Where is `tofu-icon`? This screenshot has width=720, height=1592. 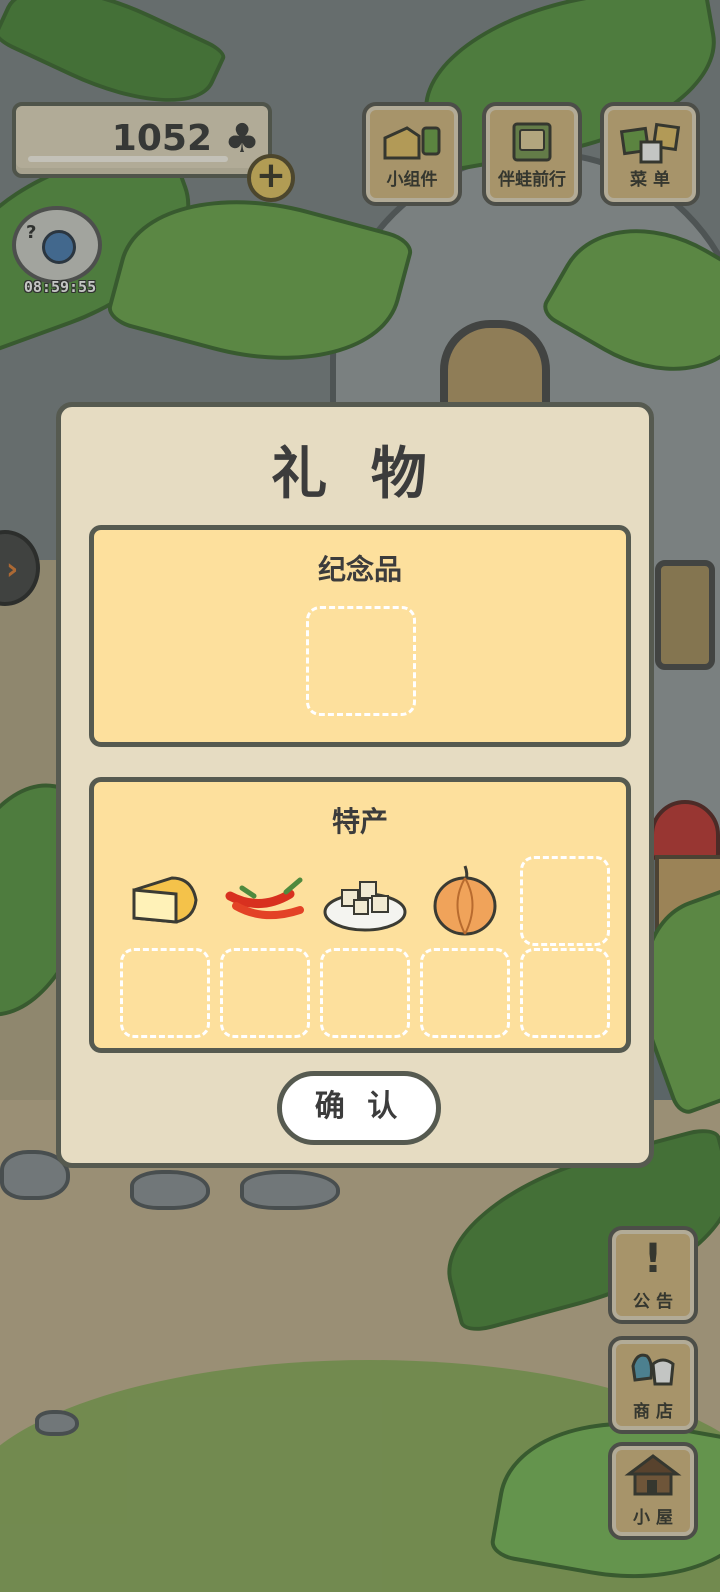 tofu-icon is located at coordinates (365, 901).